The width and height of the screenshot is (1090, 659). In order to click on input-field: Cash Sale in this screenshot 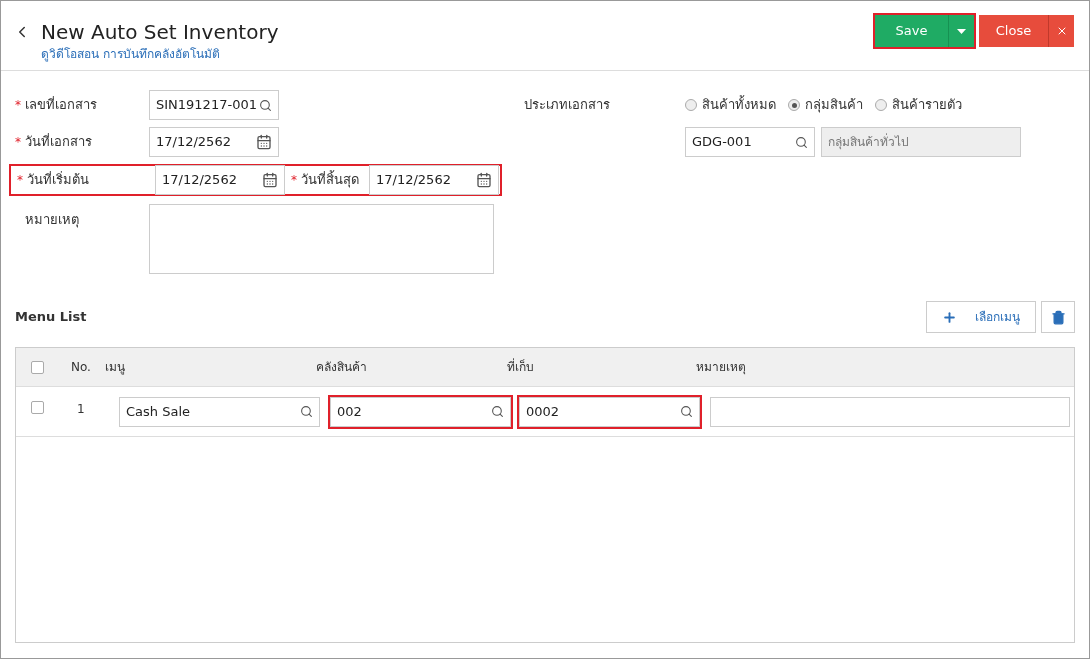, I will do `click(219, 411)`.